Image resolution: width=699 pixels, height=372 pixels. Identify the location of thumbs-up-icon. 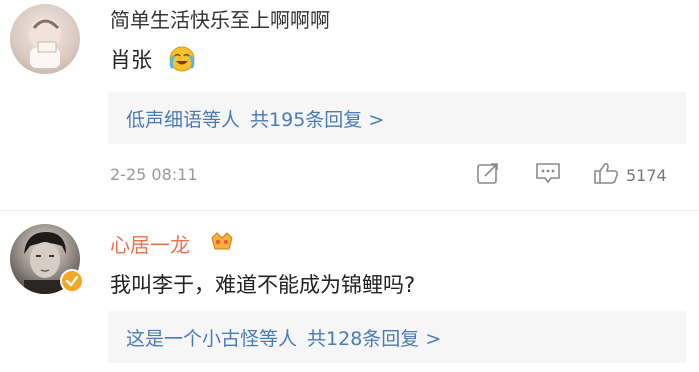
(606, 175).